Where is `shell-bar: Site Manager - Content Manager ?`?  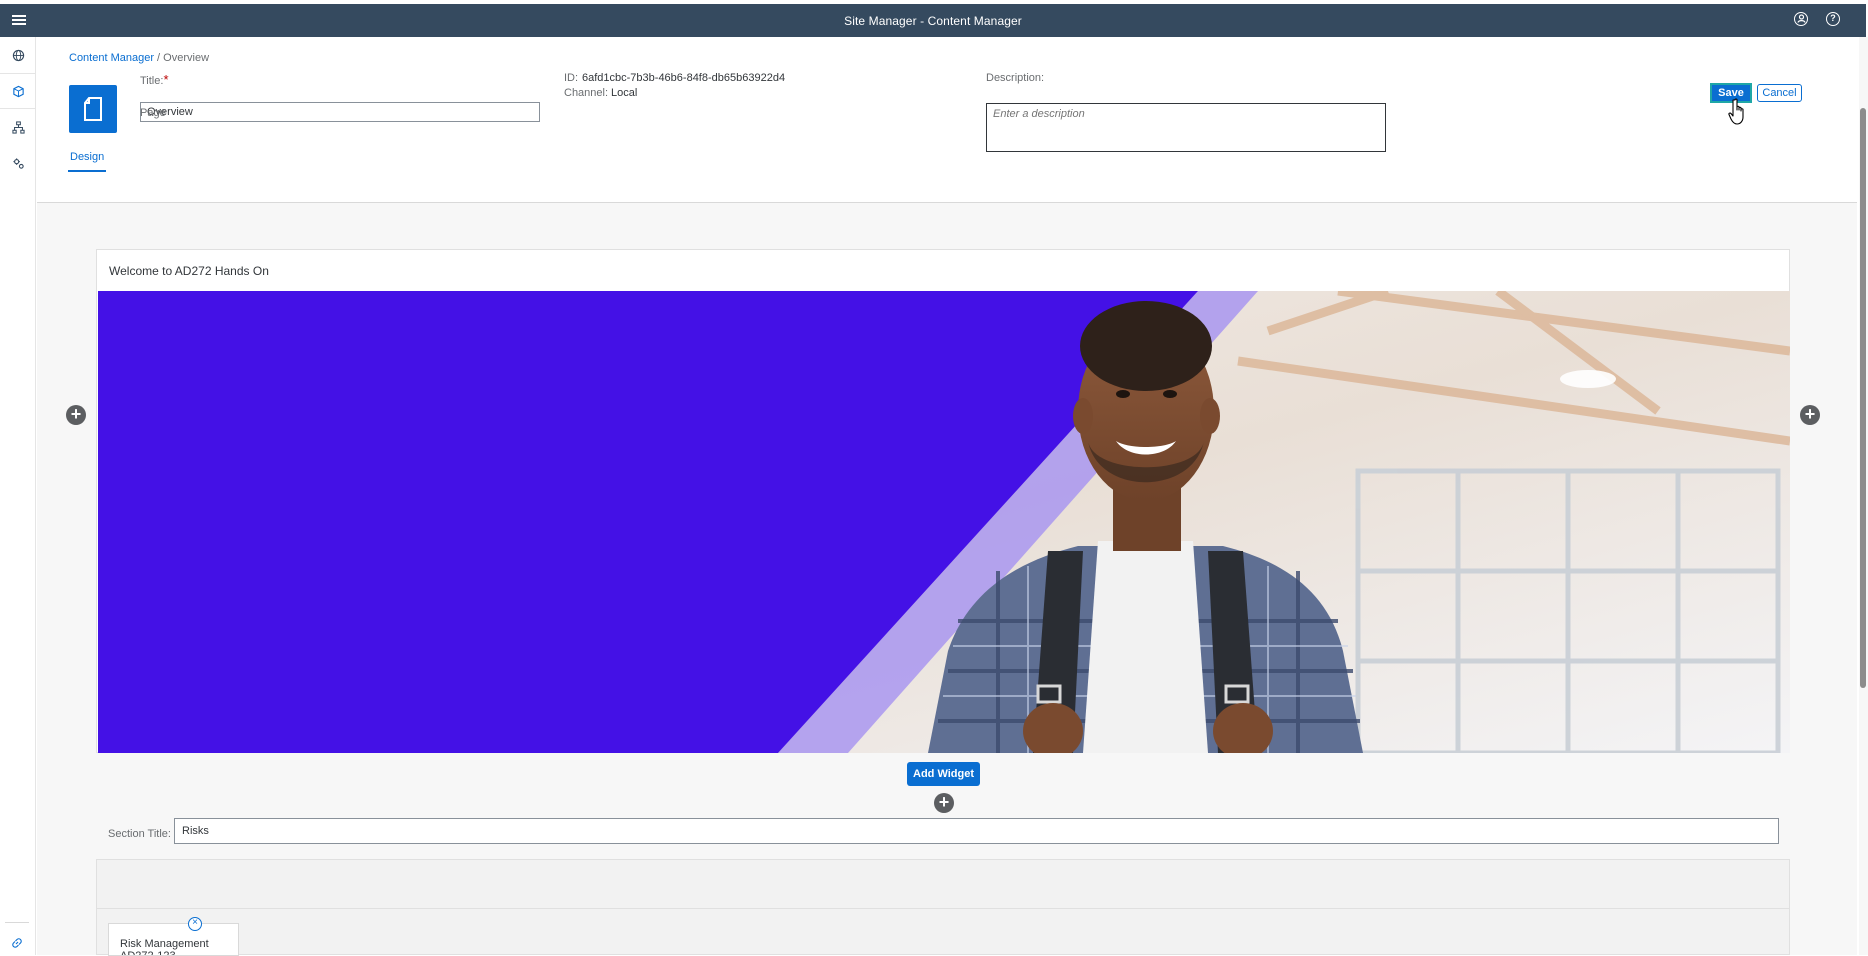
shell-bar: Site Manager - Content Manager ? is located at coordinates (933, 20).